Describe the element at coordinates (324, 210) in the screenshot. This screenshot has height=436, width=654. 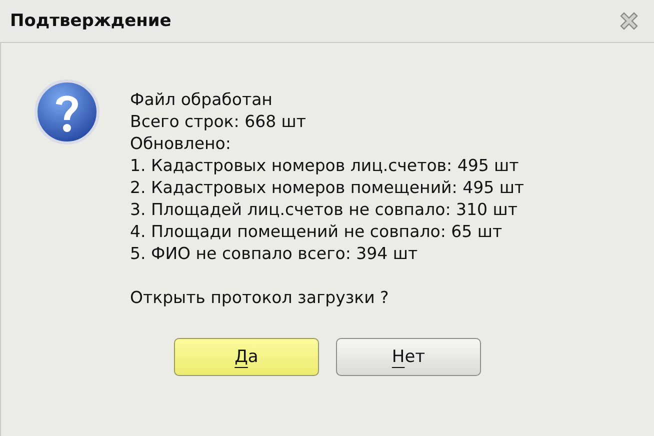
I see `message-line: 3. Площадей лиц.счетов не совпало: 310 шт` at that location.